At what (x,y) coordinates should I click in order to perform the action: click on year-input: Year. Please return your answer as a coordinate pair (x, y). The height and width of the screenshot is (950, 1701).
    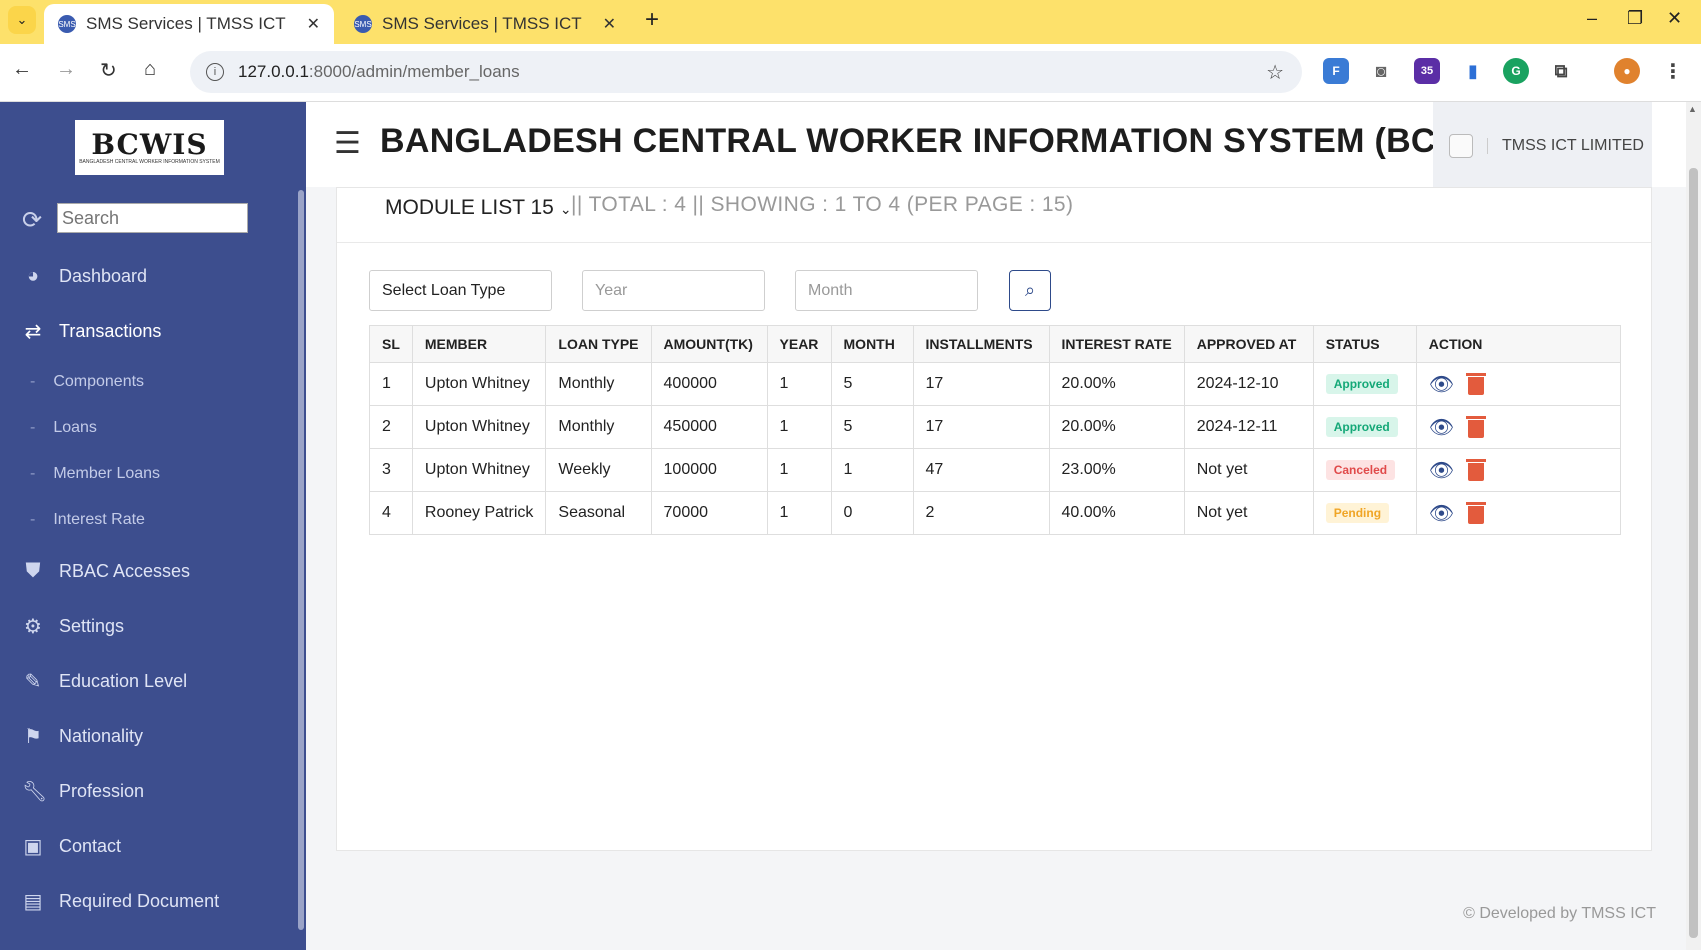
    Looking at the image, I should click on (673, 290).